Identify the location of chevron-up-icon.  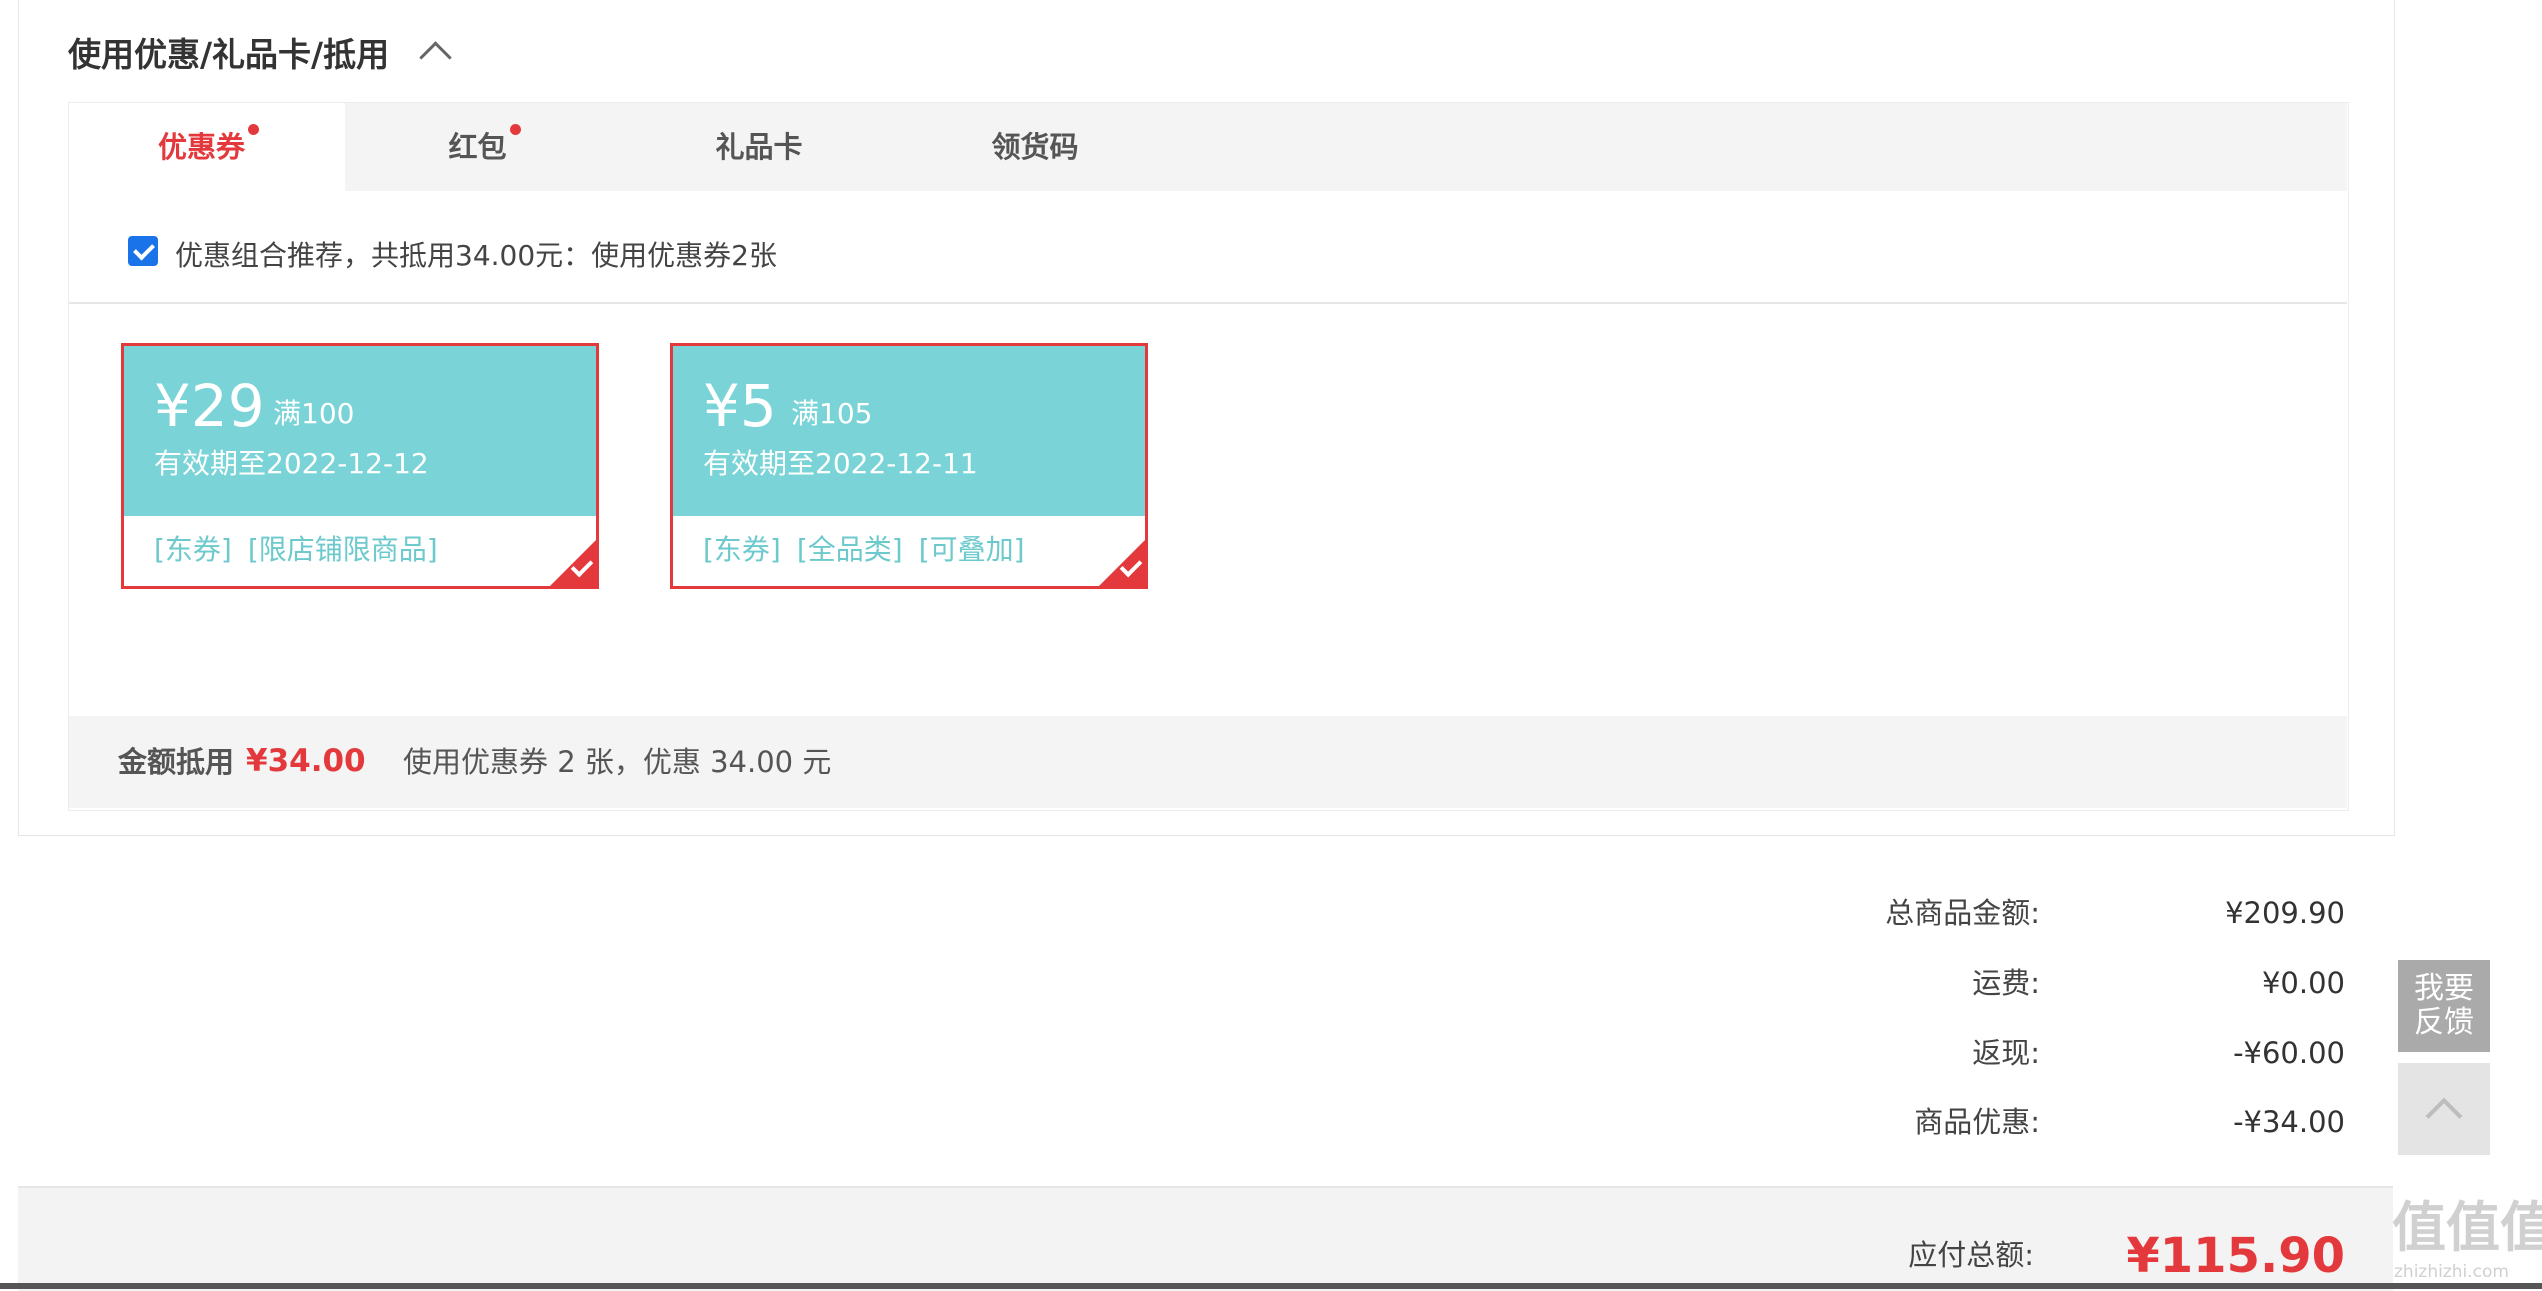
(2444, 1116).